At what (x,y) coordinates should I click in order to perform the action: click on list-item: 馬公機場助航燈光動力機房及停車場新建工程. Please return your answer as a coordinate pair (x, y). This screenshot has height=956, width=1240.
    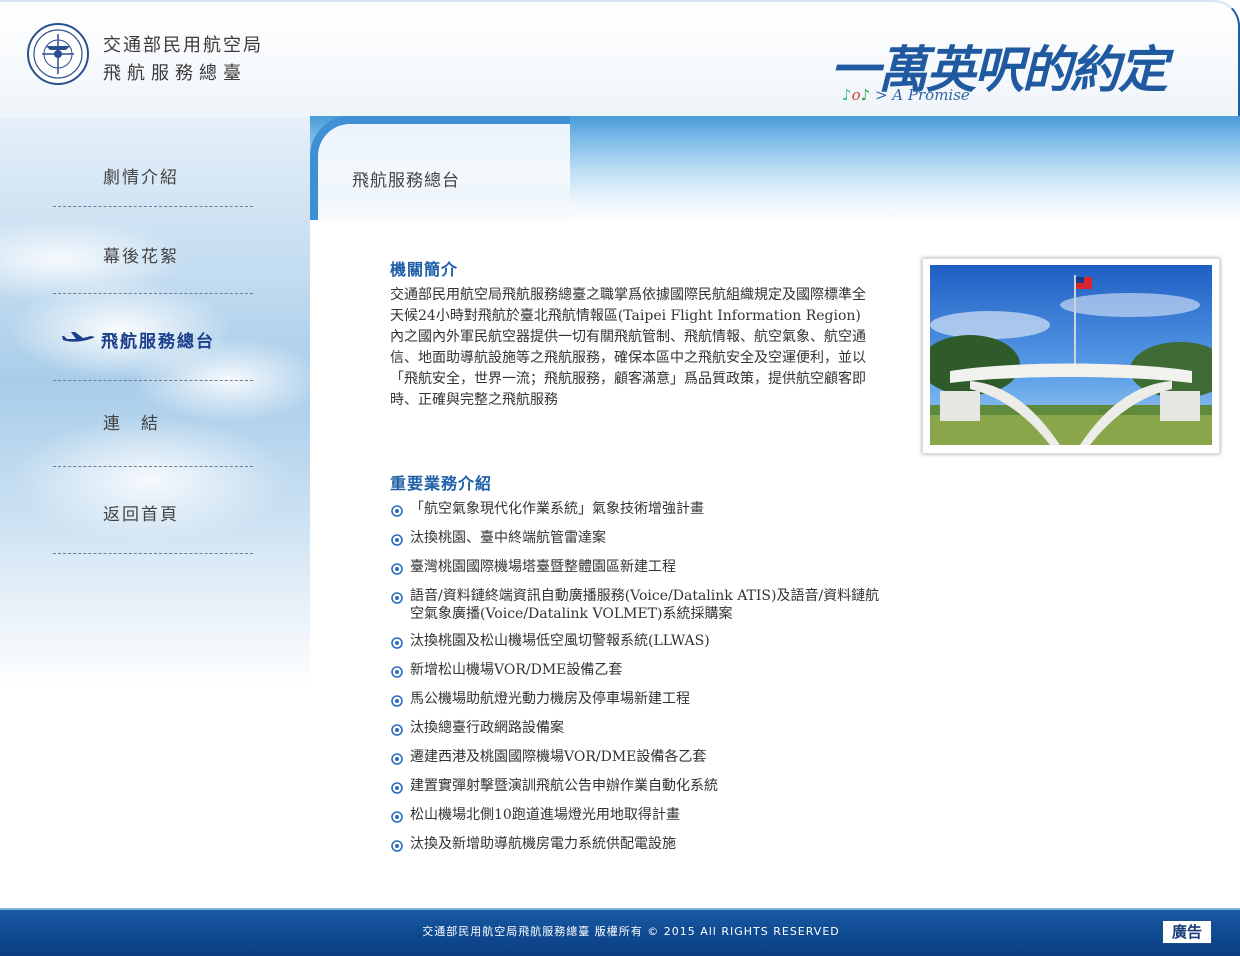
    Looking at the image, I should click on (640, 699).